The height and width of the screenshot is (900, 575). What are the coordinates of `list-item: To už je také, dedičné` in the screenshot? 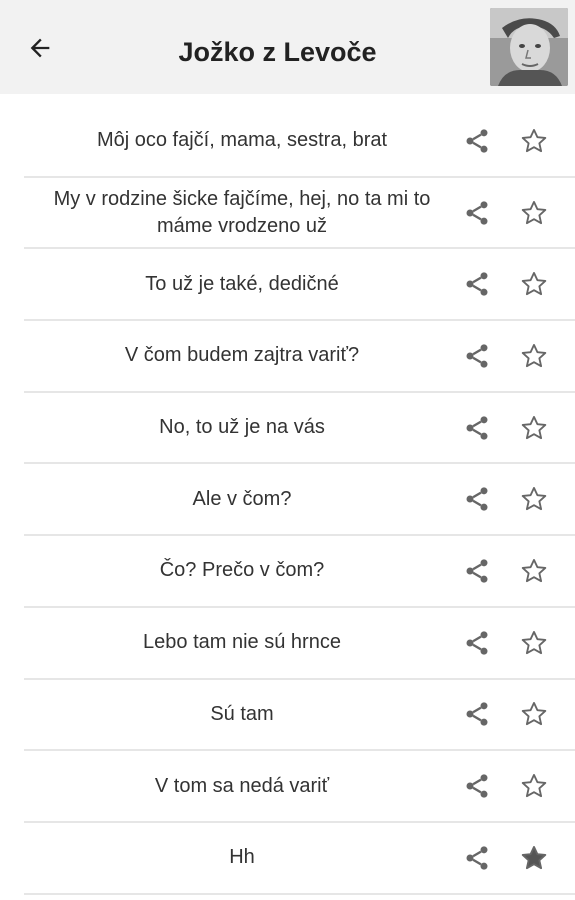 It's located at (299, 285).